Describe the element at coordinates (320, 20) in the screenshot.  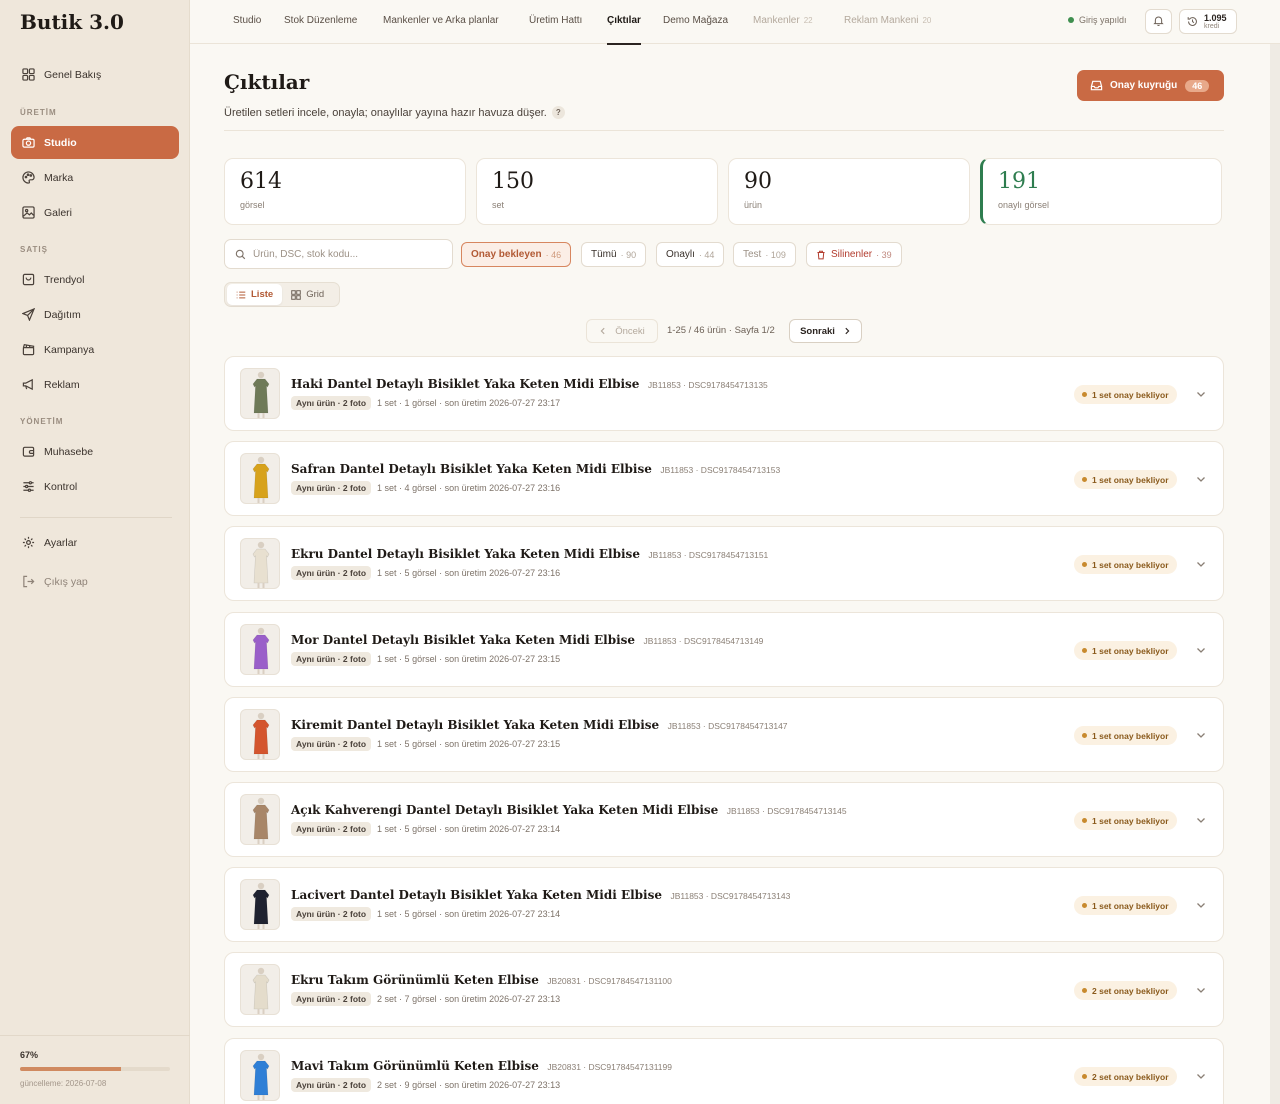
I see `tab-stock-editing: Stok Düzenleme` at that location.